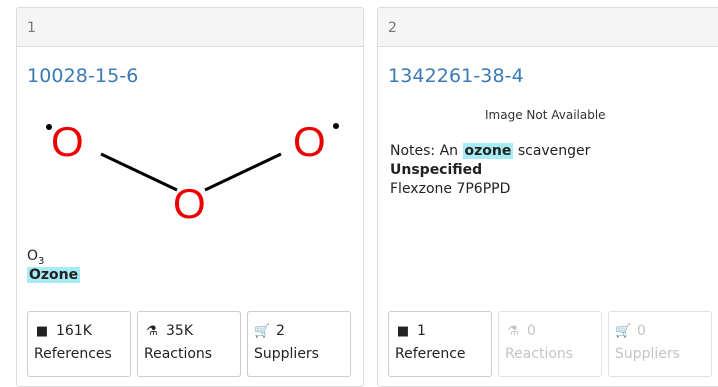  Describe the element at coordinates (189, 344) in the screenshot. I see `reactions-button: ⚗ 35K Reactions` at that location.